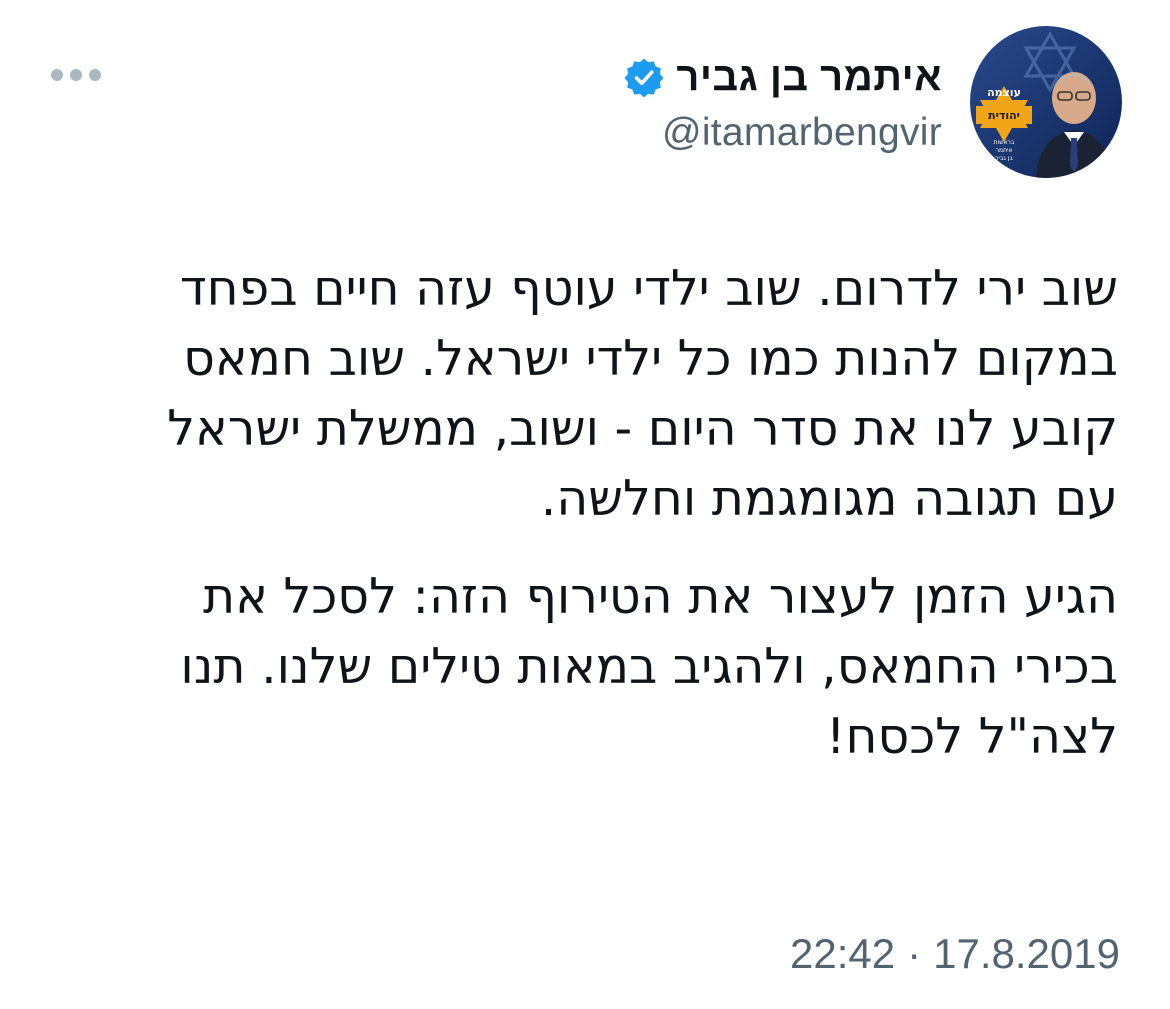 The height and width of the screenshot is (1009, 1170). Describe the element at coordinates (642, 428) in the screenshot. I see `tweet-line: קובע לנו את סדר היום - ושוב, ממשלת ישראל` at that location.